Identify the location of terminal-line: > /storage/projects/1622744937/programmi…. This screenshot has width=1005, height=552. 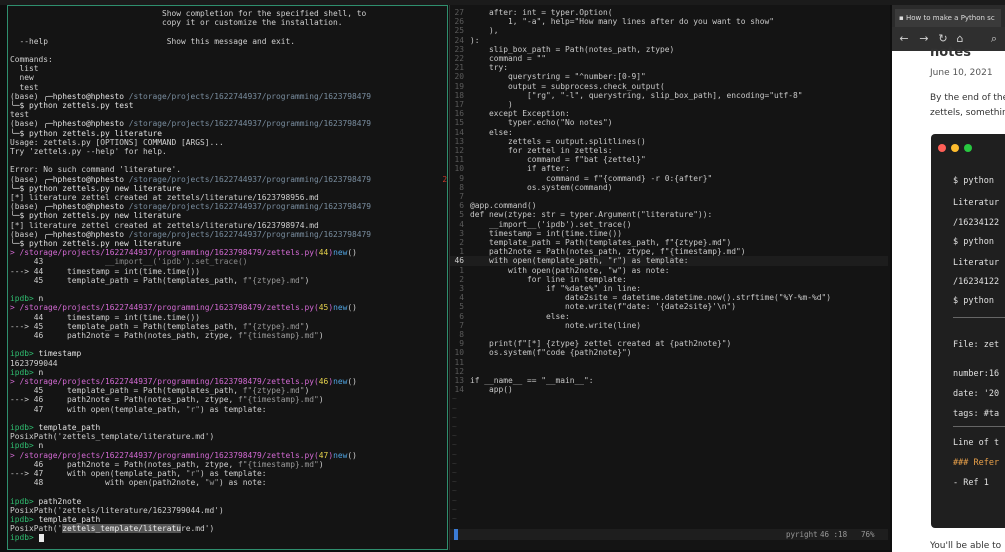
(183, 307).